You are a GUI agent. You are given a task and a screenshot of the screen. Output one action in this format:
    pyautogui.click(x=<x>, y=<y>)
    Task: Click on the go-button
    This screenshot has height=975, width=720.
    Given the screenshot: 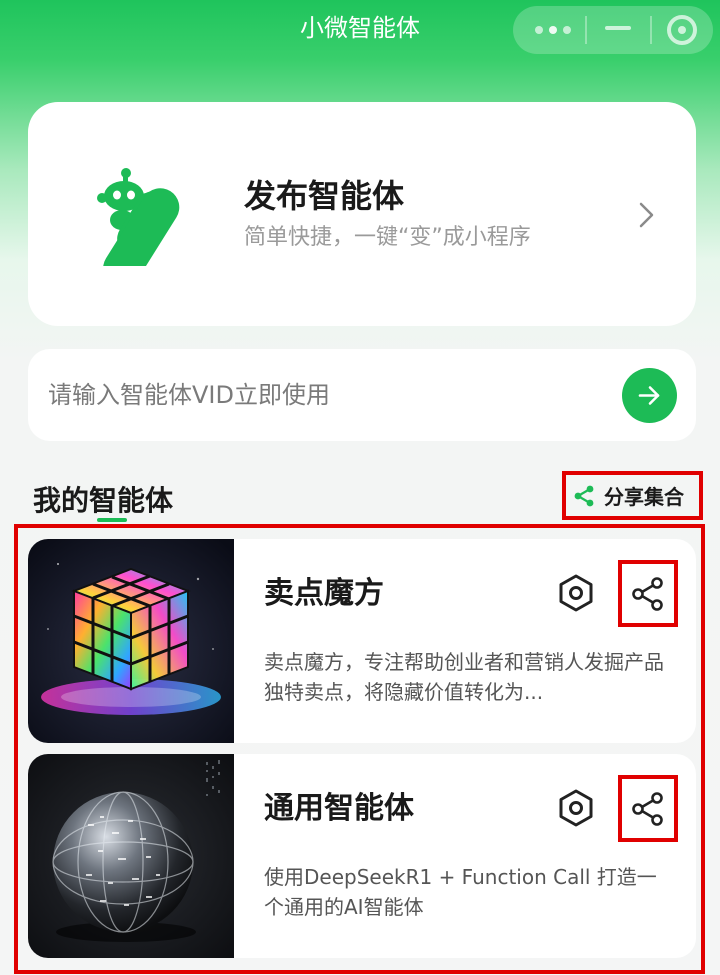 What is the action you would take?
    pyautogui.click(x=649, y=395)
    